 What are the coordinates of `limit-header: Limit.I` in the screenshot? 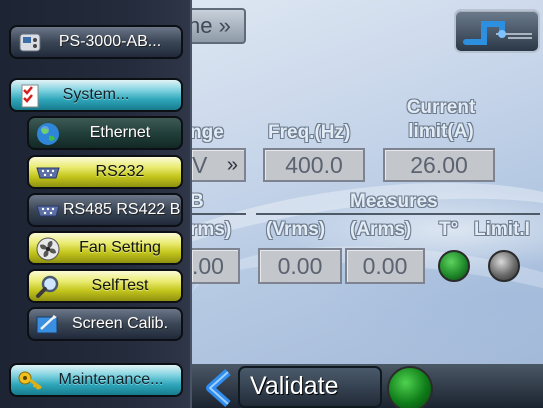 It's located at (502, 229).